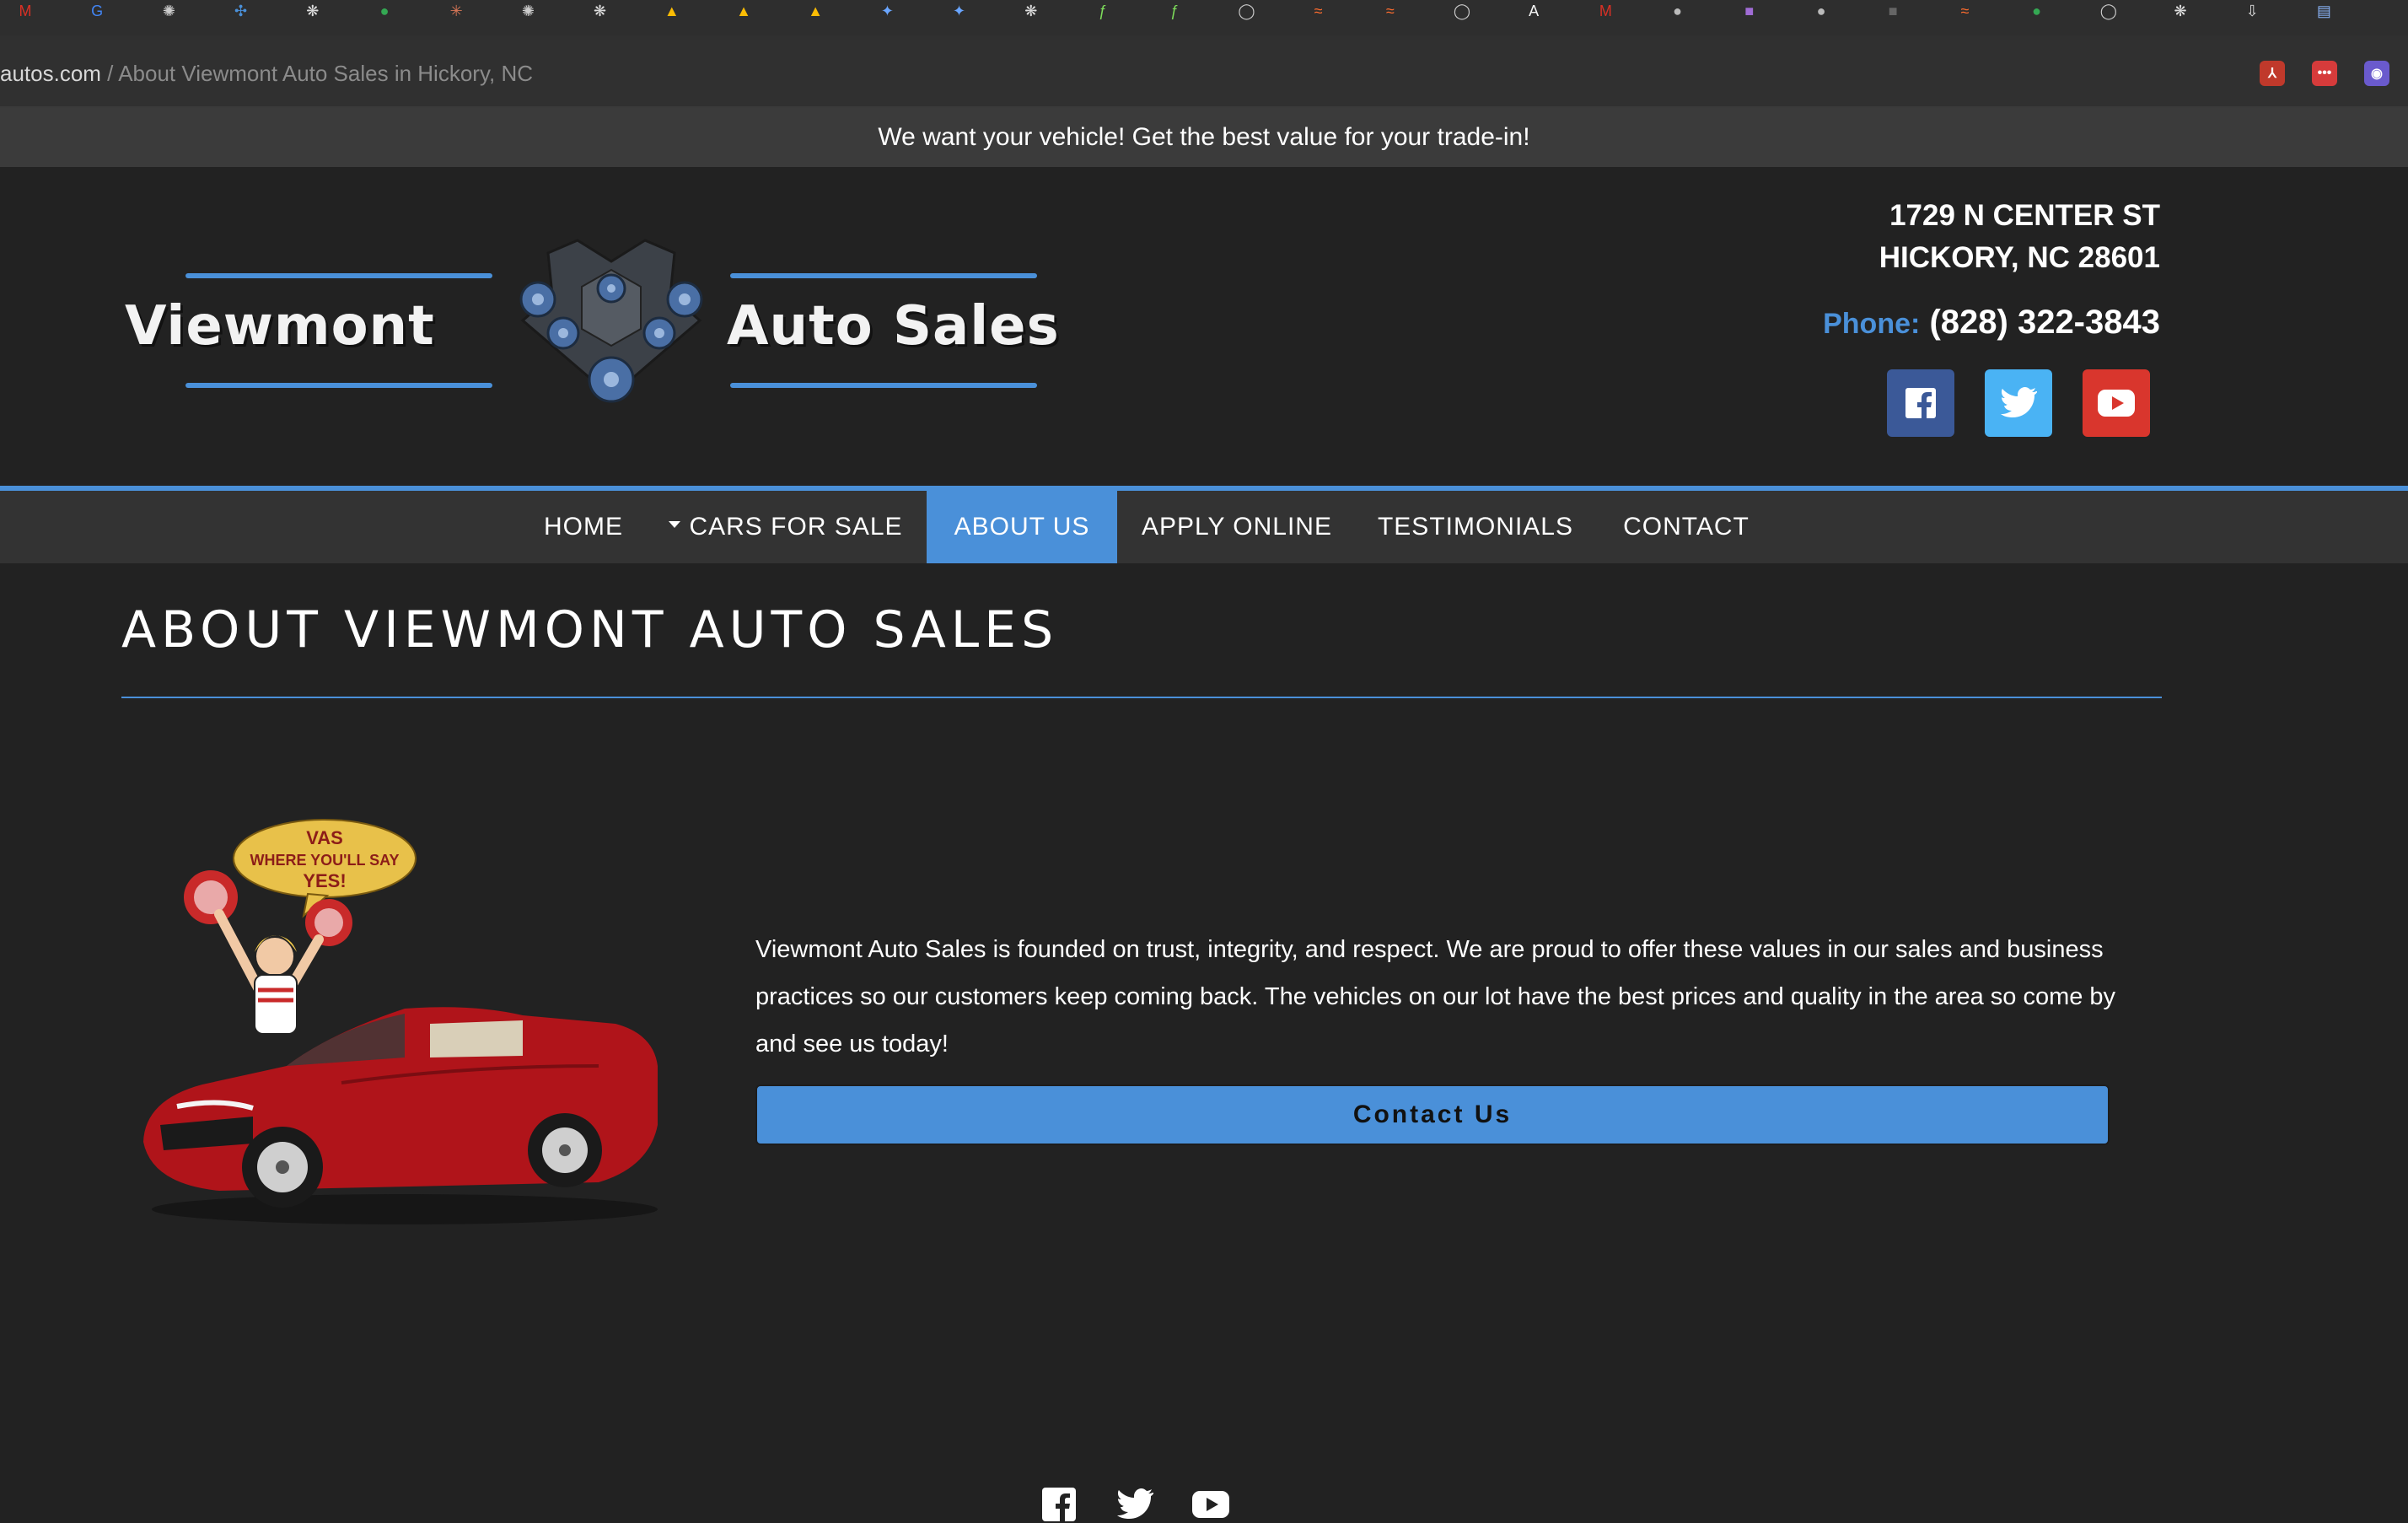 This screenshot has width=2408, height=1523. I want to click on nav-cars-for-sale: CARS FOR SALE, so click(786, 527).